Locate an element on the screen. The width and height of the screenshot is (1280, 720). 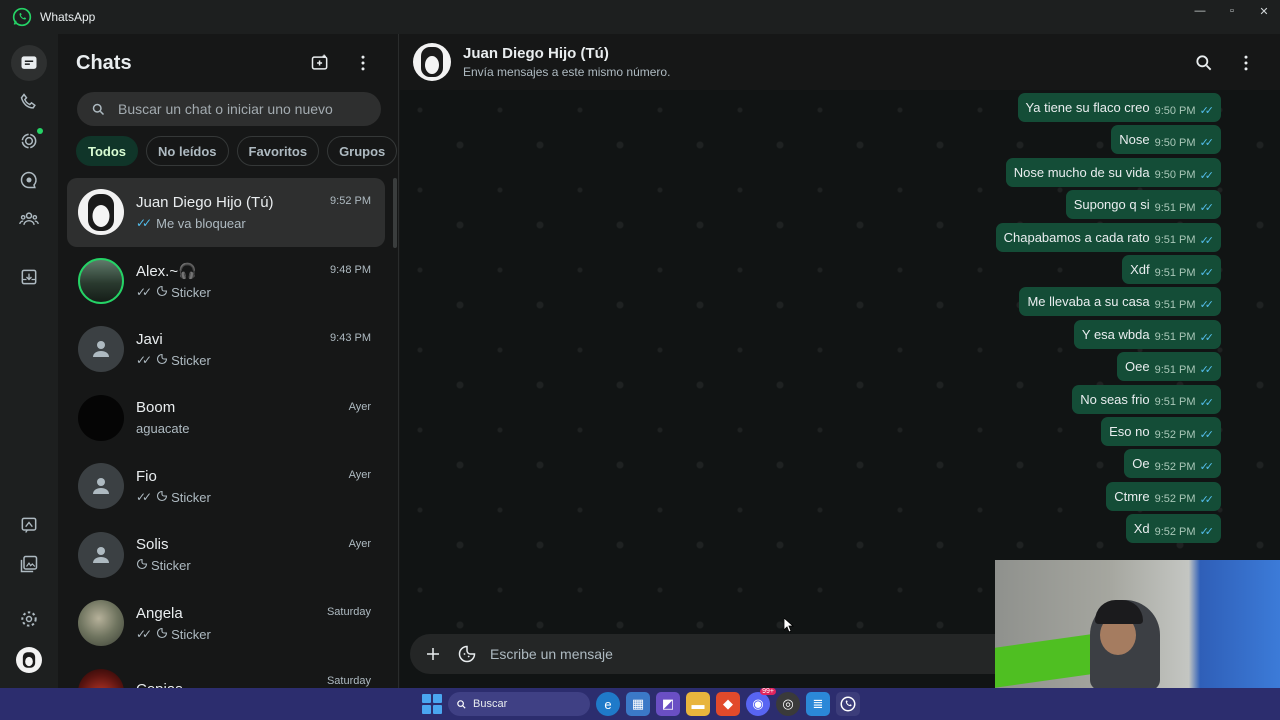
chat-list-scrollbar is located at coordinates (395, 213).